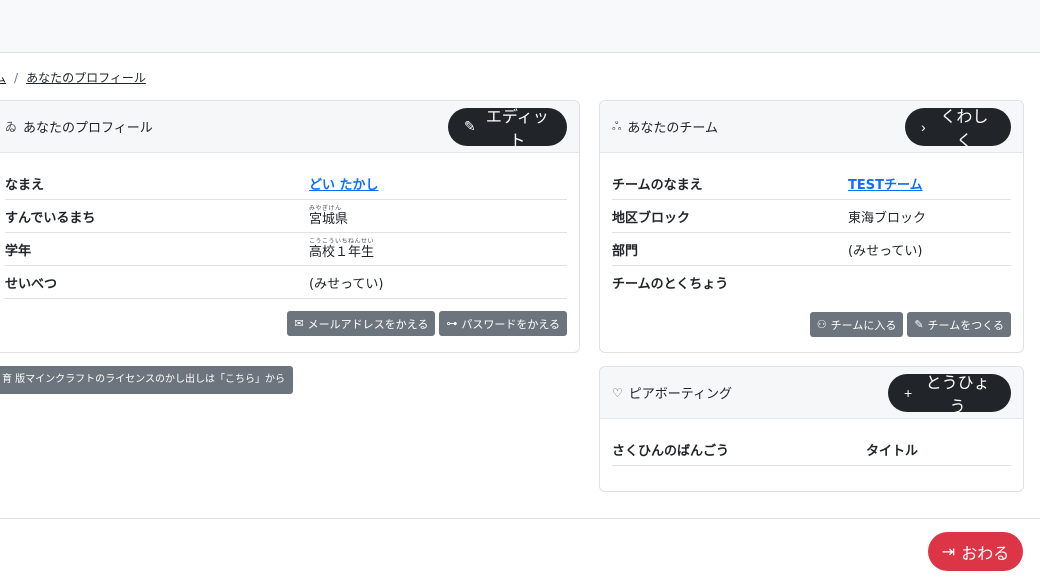 The image size is (1040, 588). I want to click on join-team-label: チームに入る, so click(863, 325).